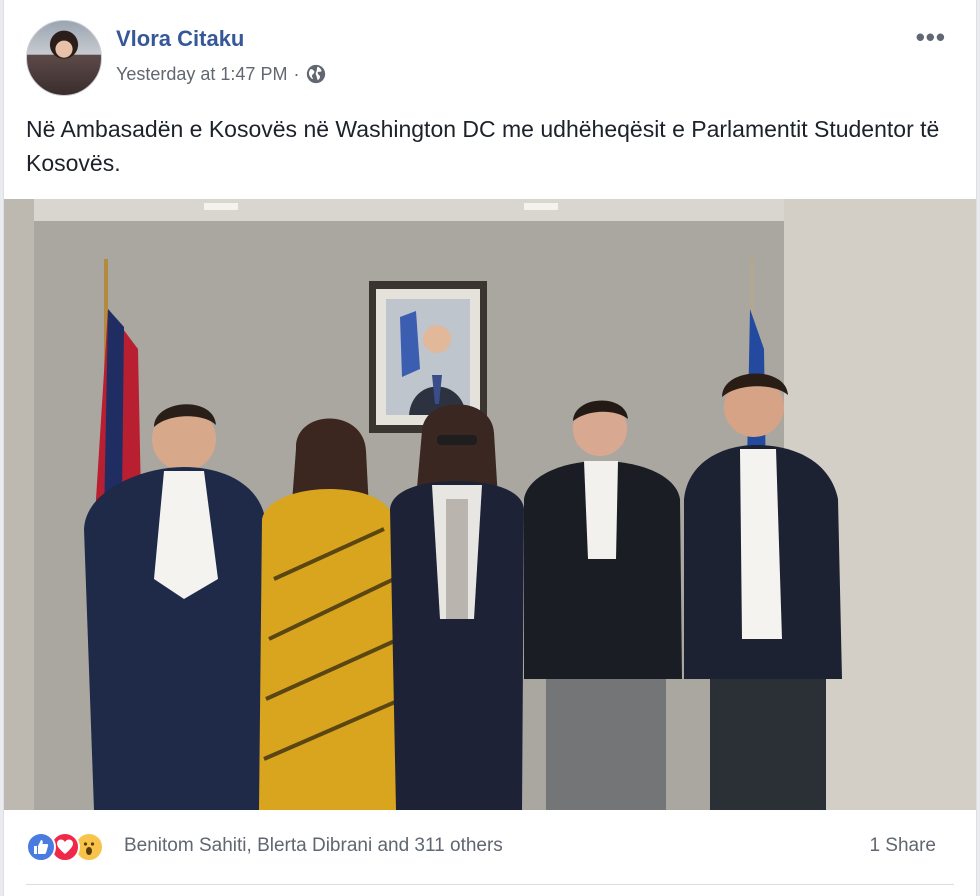  Describe the element at coordinates (316, 74) in the screenshot. I see `globe-icon` at that location.